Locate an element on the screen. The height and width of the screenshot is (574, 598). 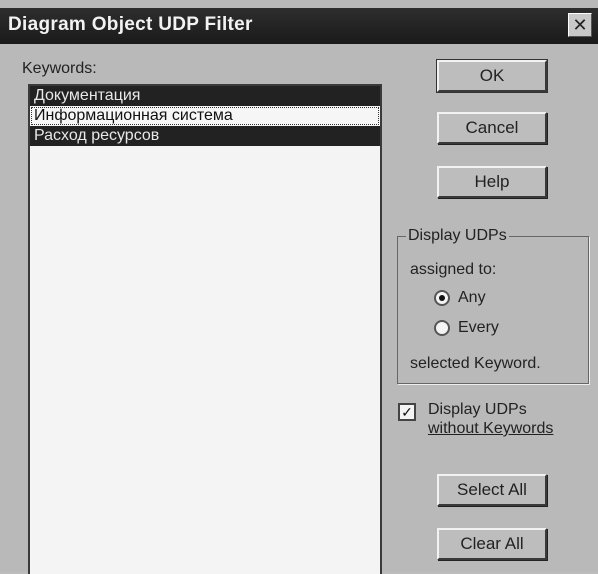
group-legend: Display UDPs is located at coordinates (457, 236).